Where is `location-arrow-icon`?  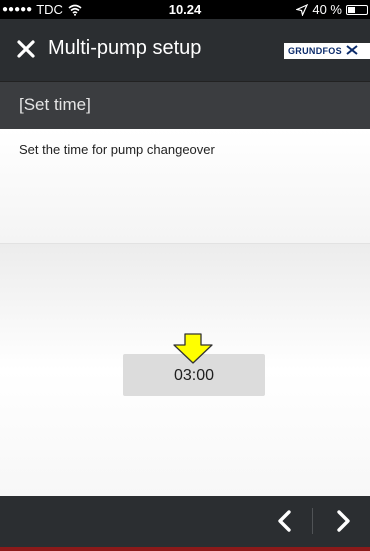 location-arrow-icon is located at coordinates (302, 10).